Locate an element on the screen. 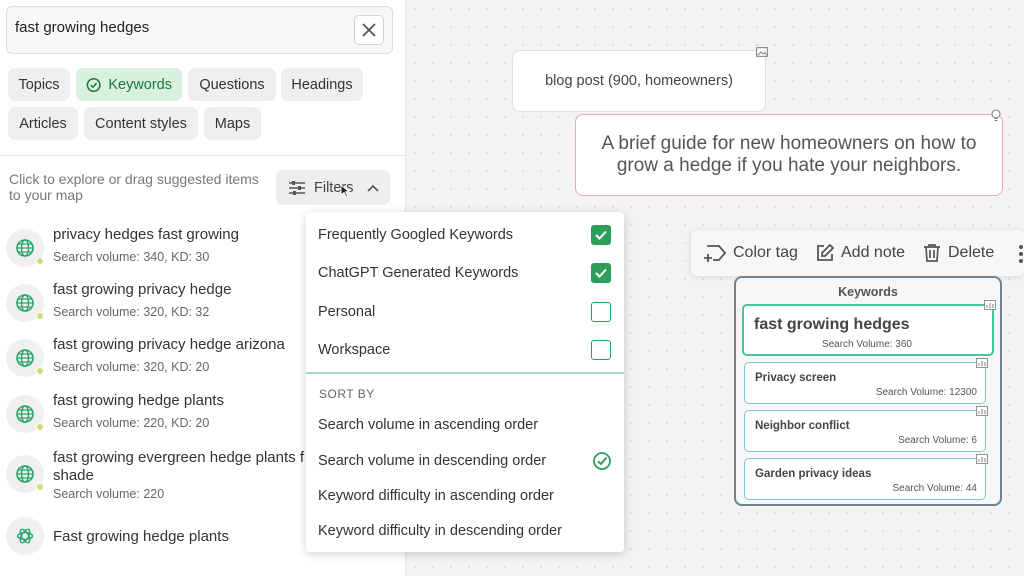 Image resolution: width=1024 pixels, height=576 pixels. node-toolbar: Color tag Add note Delete is located at coordinates (857, 253).